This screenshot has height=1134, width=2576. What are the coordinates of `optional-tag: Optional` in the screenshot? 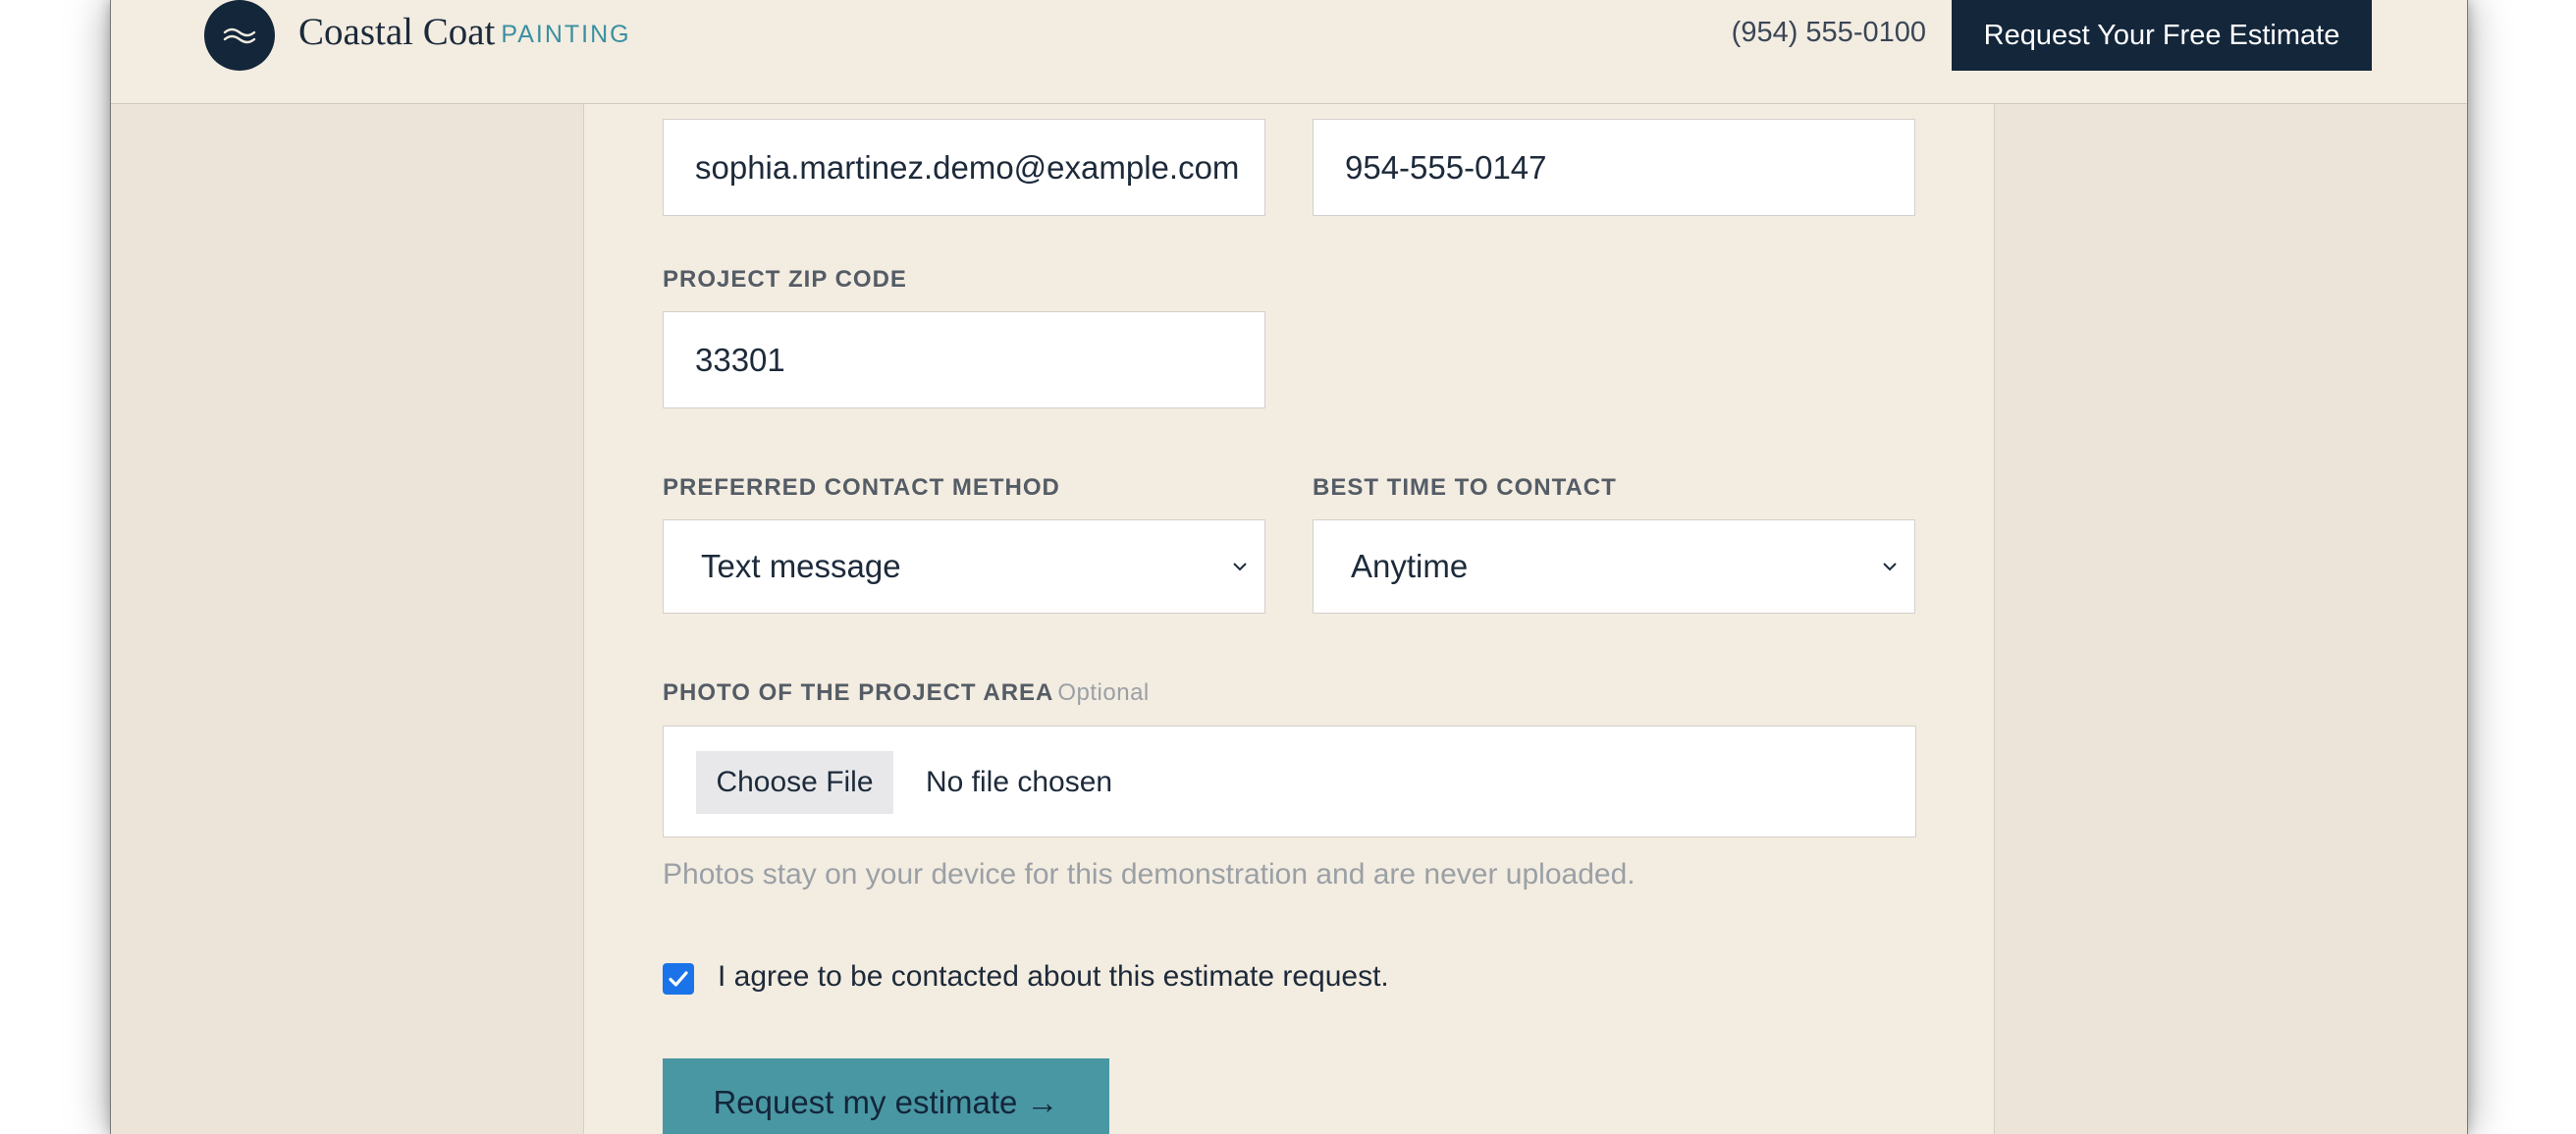 It's located at (1103, 692).